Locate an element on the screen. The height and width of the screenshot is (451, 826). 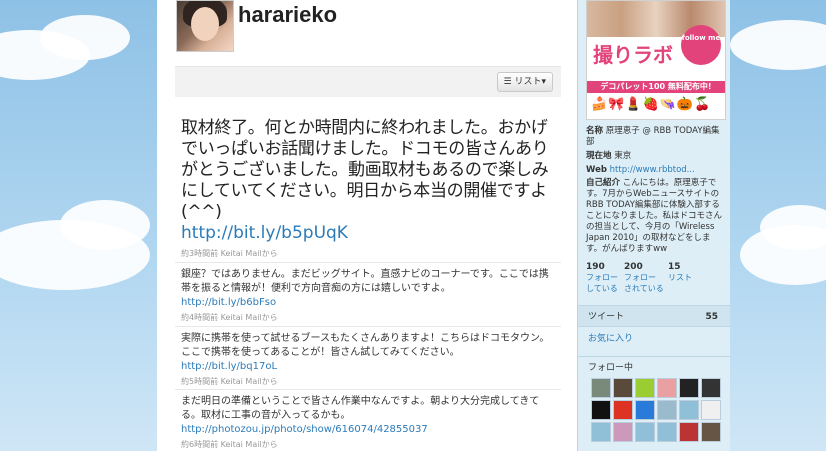
tweet-link: http://bit.ly/bq17oL is located at coordinates (366, 367).